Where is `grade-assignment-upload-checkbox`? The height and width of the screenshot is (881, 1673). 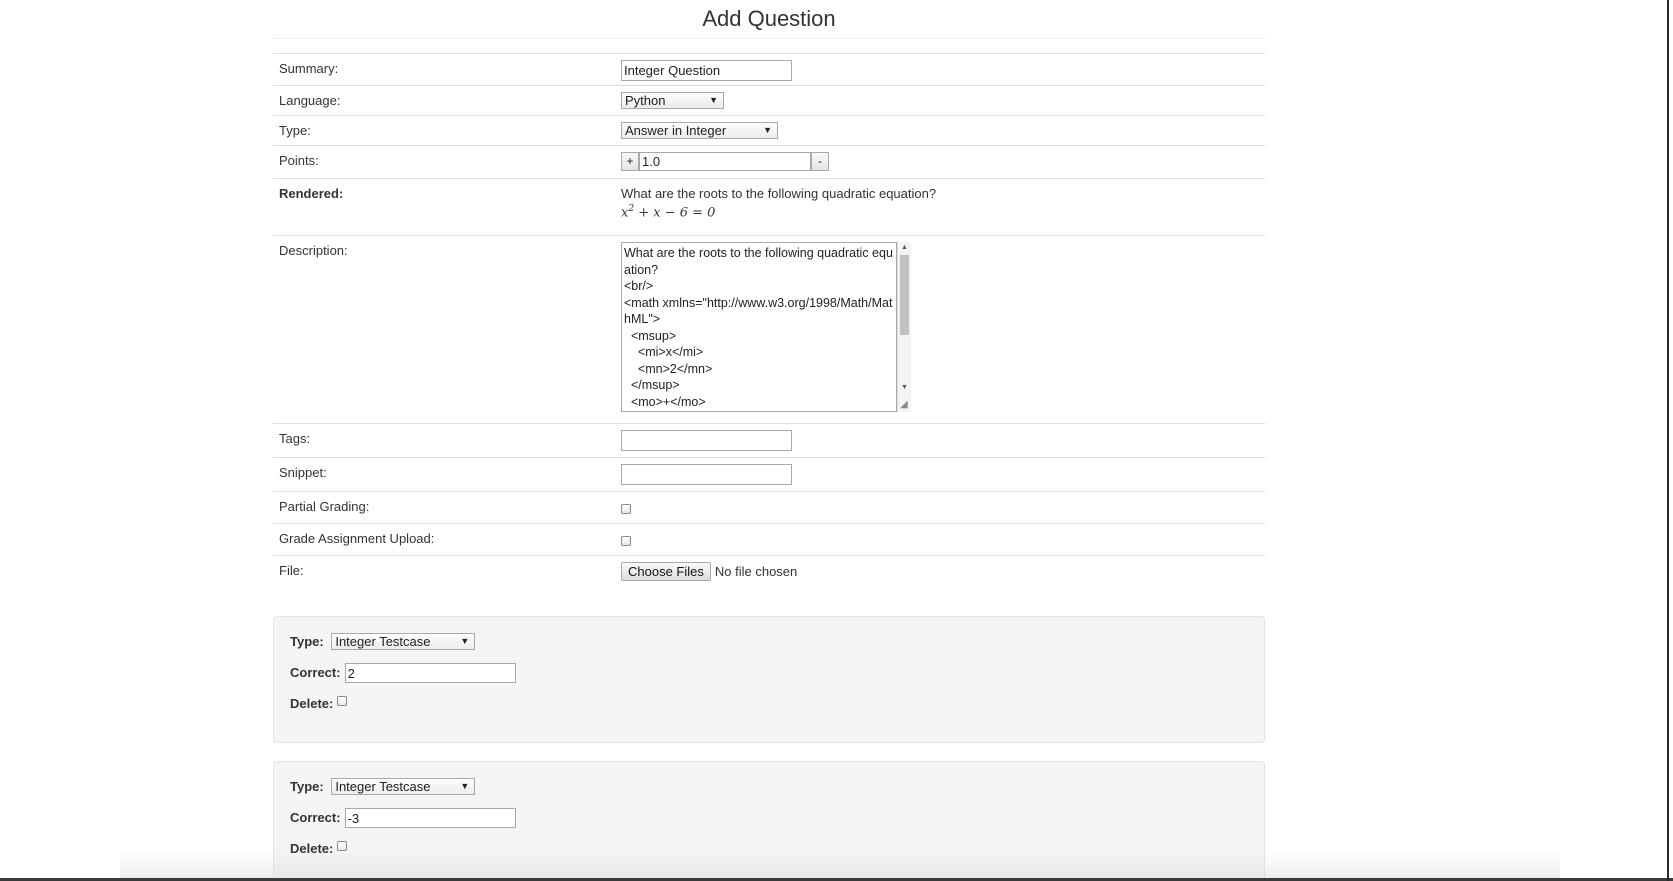 grade-assignment-upload-checkbox is located at coordinates (626, 540).